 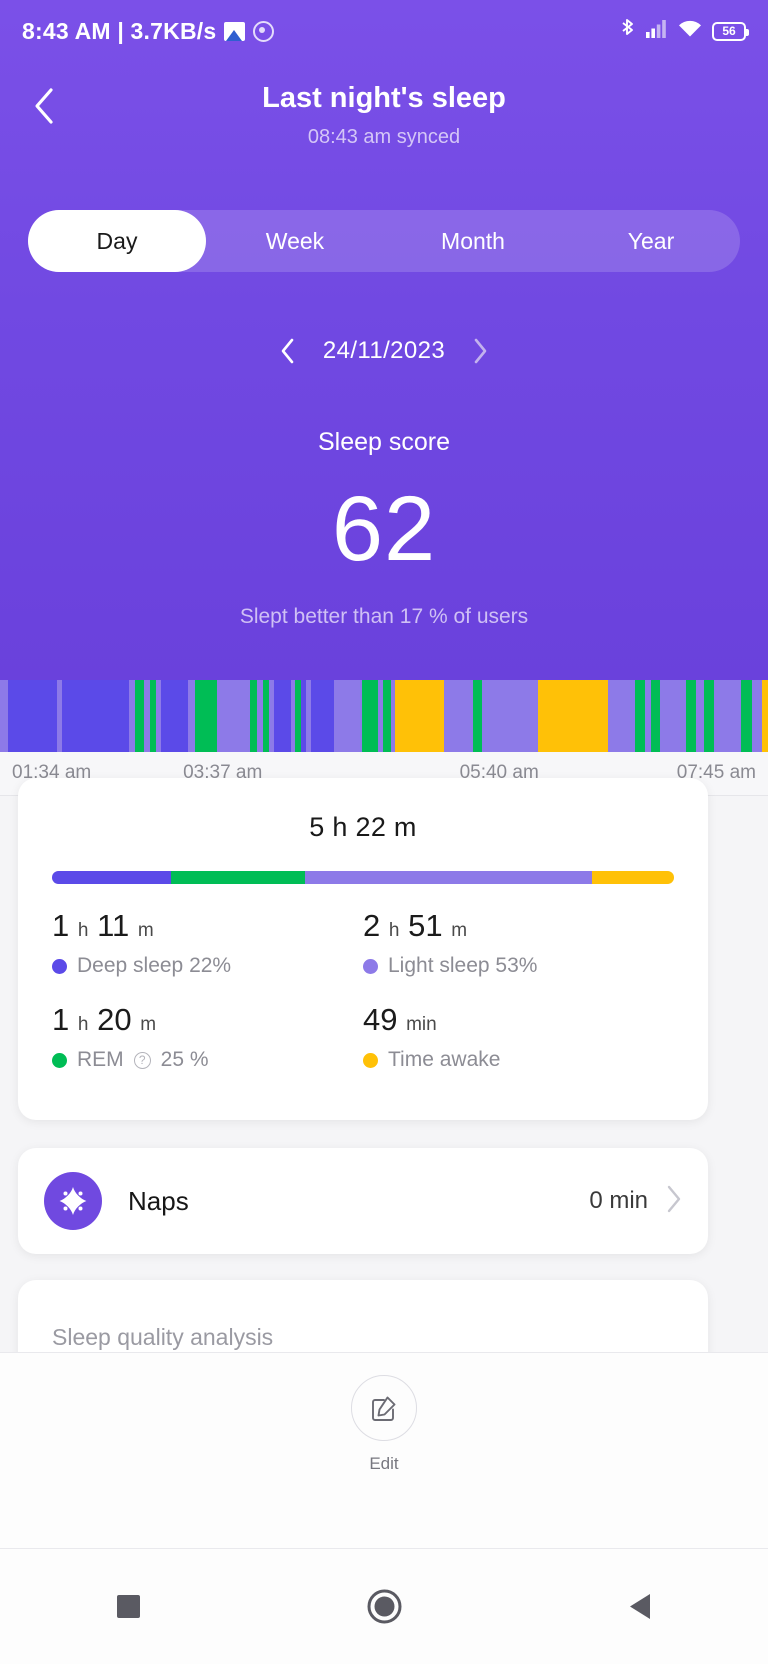 I want to click on naps-label: Naps, so click(x=158, y=1200).